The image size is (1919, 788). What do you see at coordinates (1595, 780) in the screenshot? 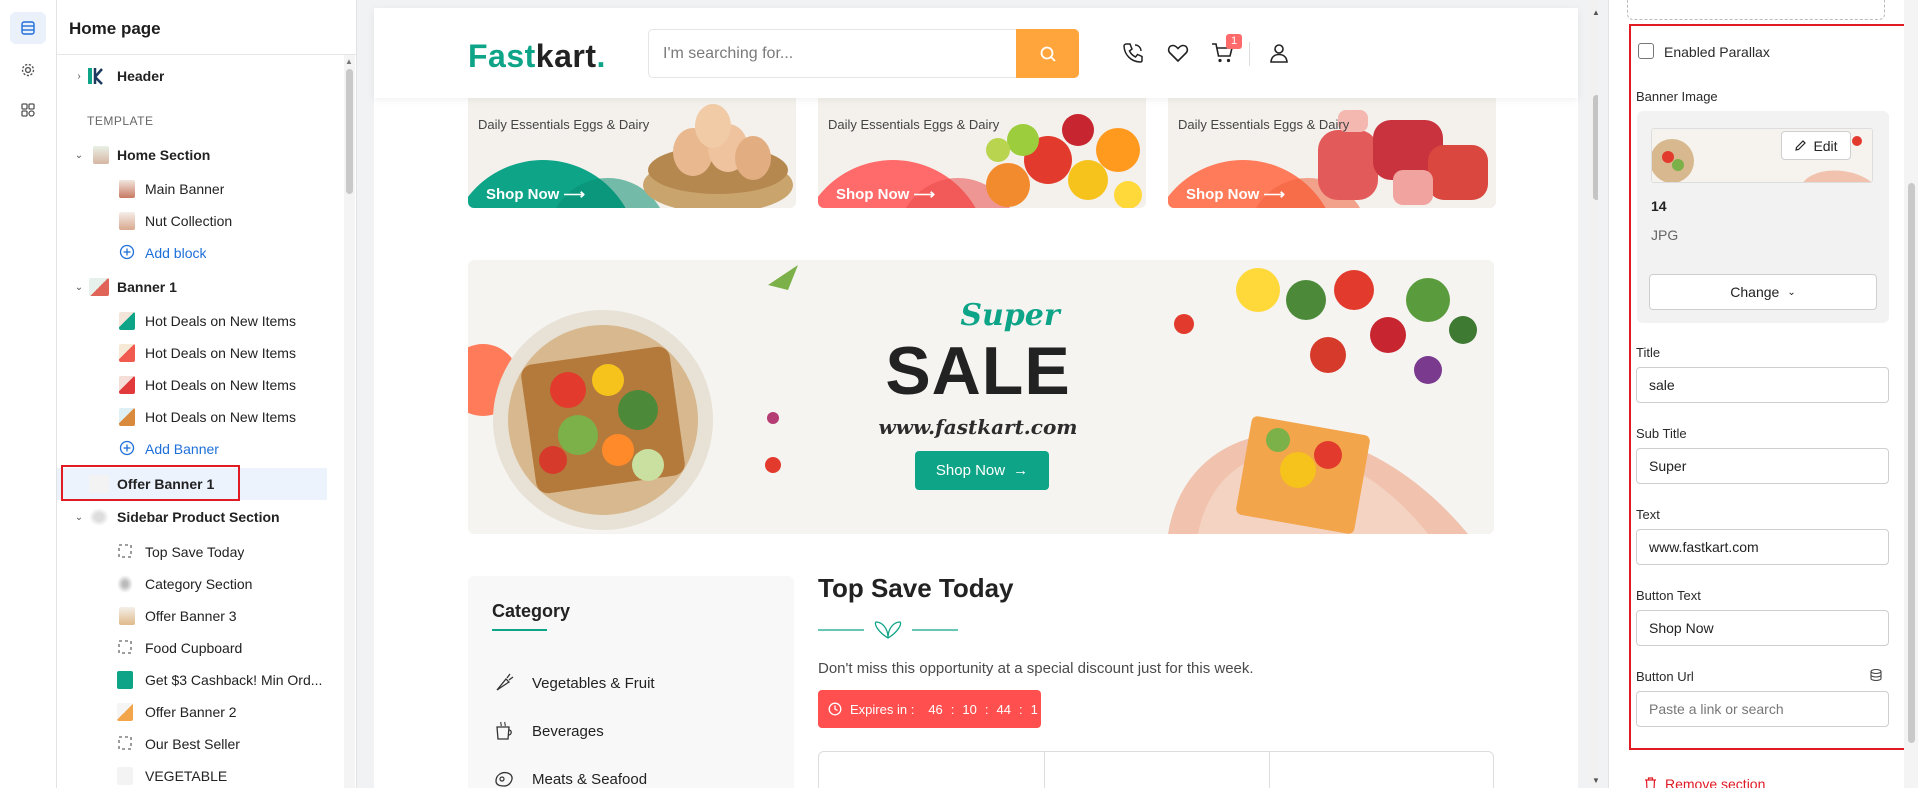
I see `scroll-down-arrow-icon: ▼` at bounding box center [1595, 780].